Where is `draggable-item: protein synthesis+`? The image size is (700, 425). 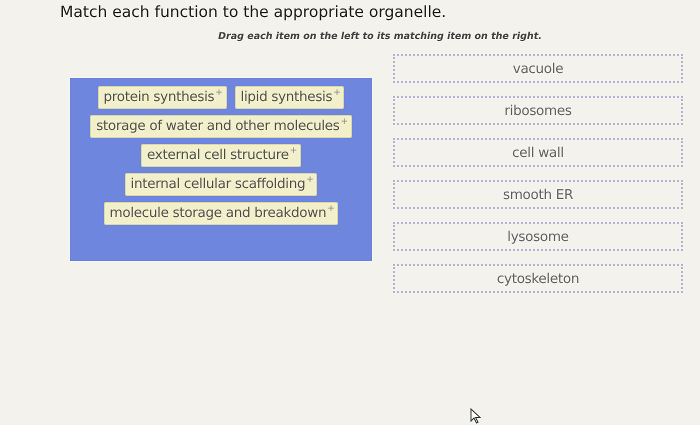 draggable-item: protein synthesis+ is located at coordinates (162, 97).